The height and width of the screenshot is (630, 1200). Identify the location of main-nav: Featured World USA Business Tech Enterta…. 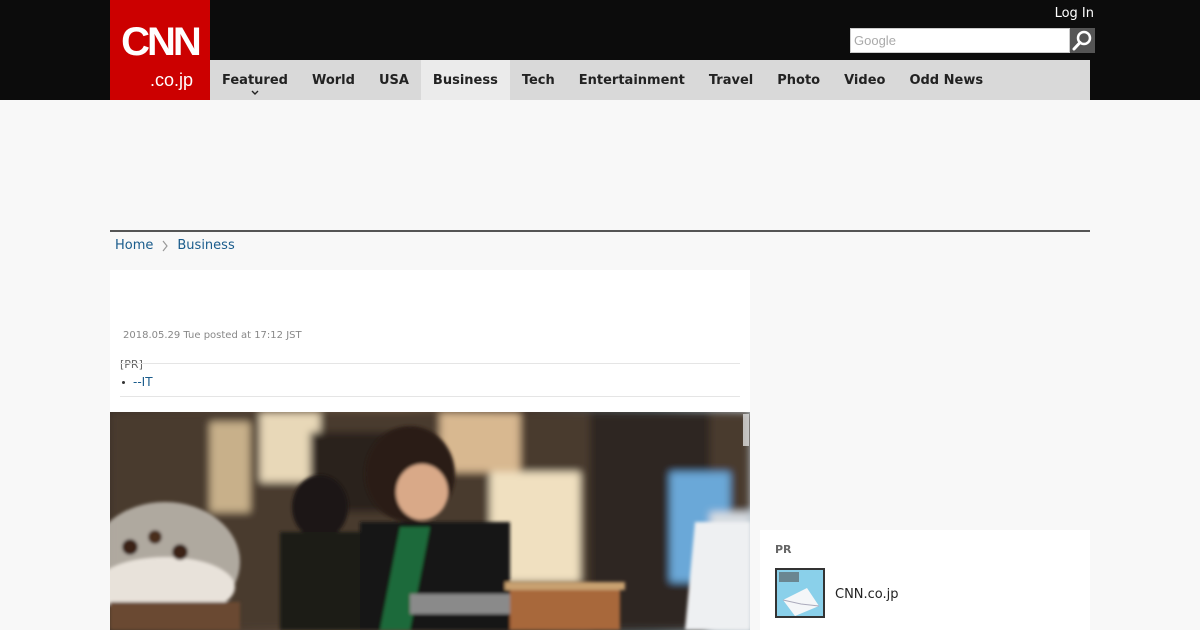
(650, 80).